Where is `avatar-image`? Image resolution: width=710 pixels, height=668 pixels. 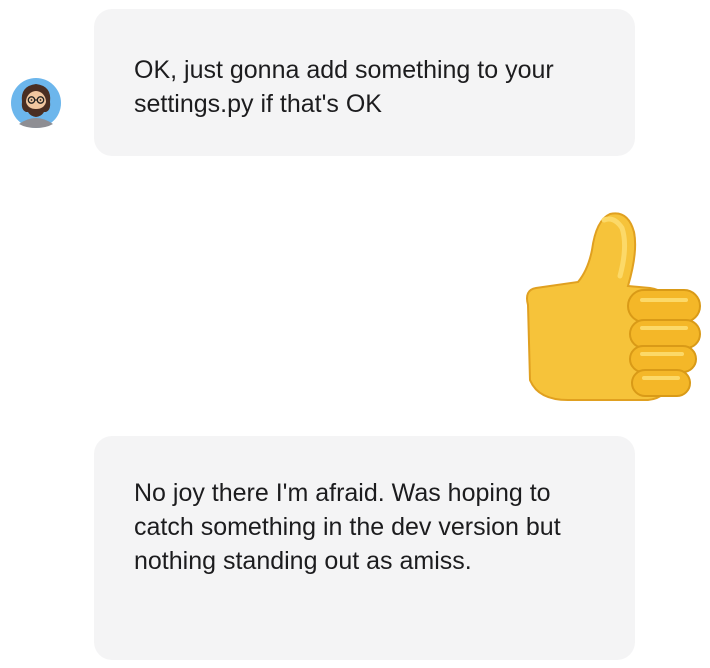
avatar-image is located at coordinates (36, 103).